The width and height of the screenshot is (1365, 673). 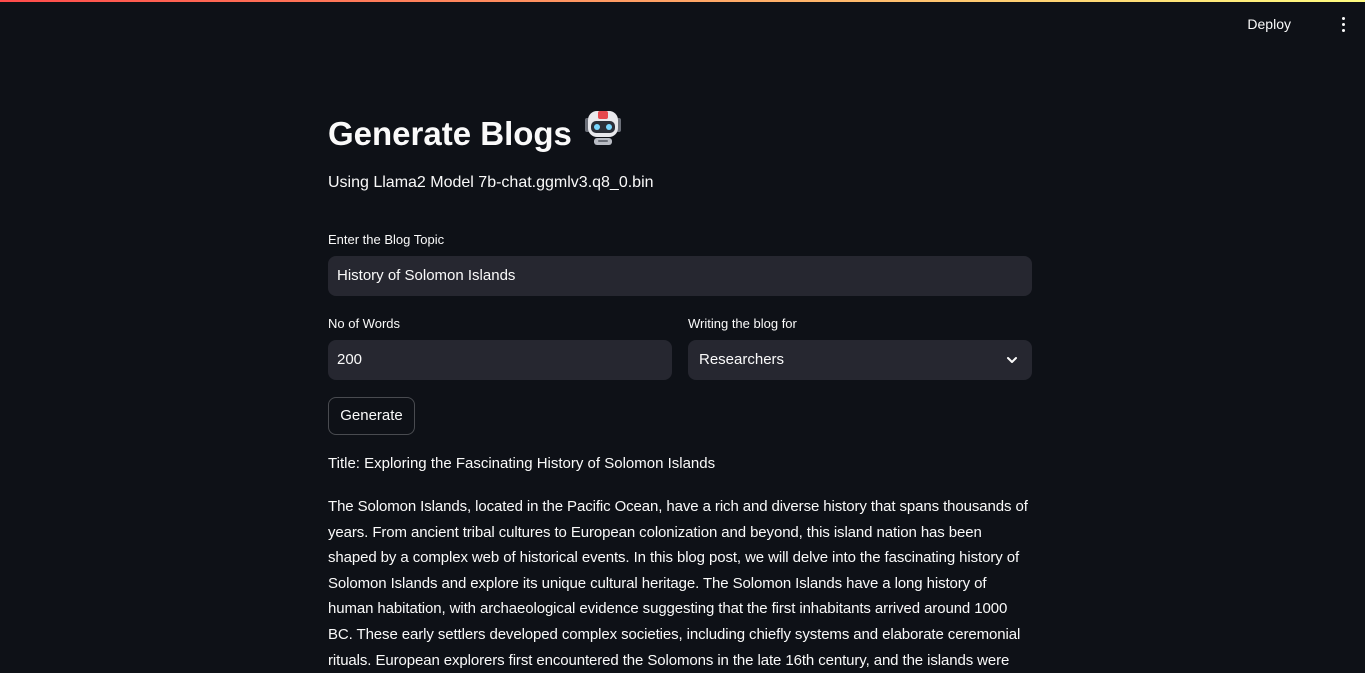 I want to click on page-title: Generate Blogs, so click(x=450, y=133).